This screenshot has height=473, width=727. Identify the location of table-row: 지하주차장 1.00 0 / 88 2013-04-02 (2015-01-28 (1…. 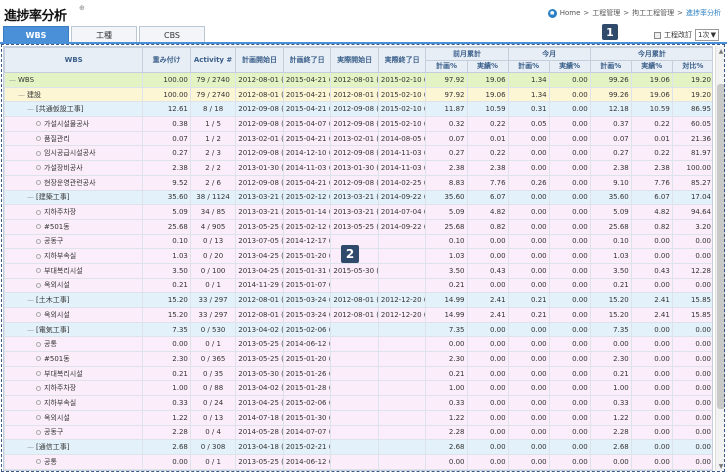
(358, 388).